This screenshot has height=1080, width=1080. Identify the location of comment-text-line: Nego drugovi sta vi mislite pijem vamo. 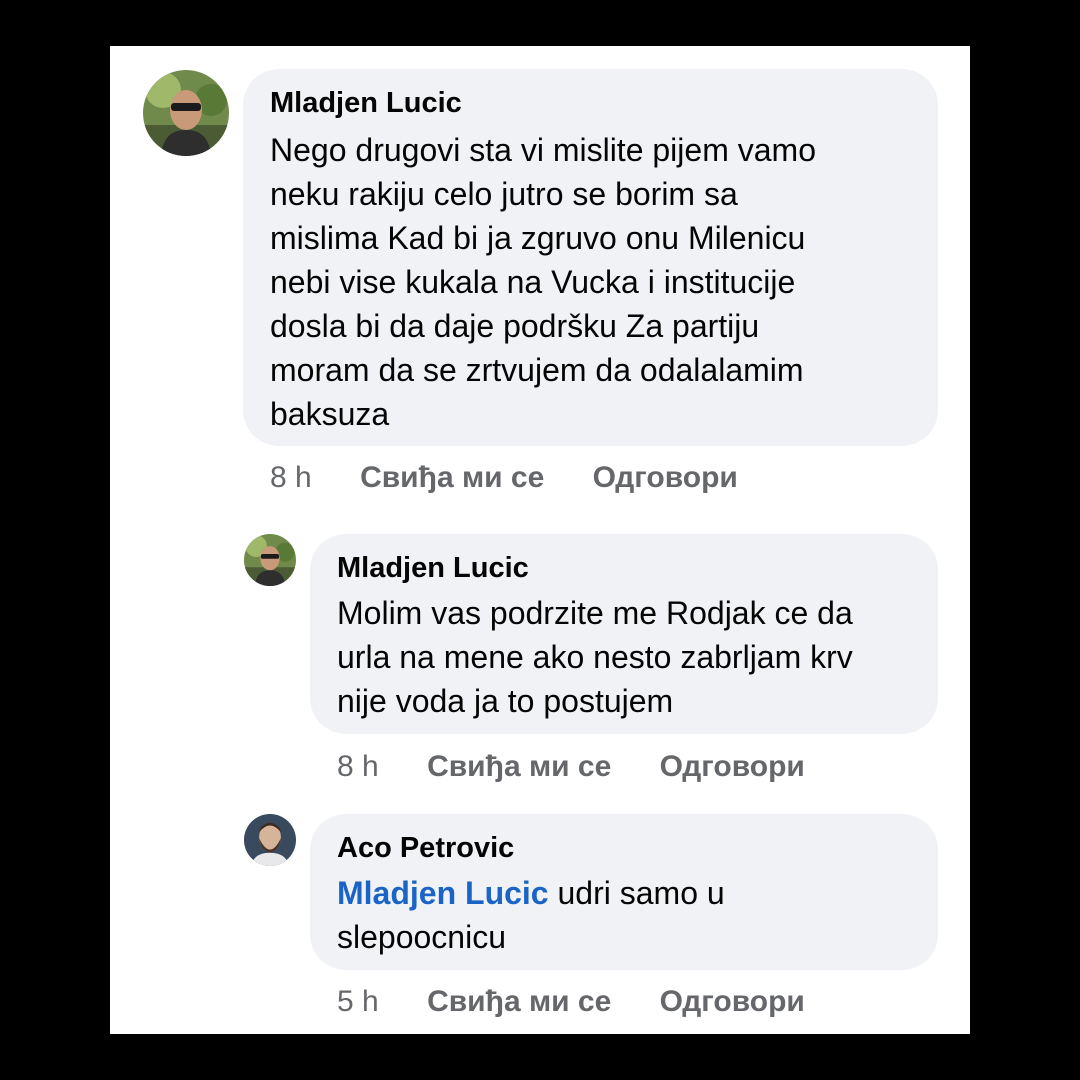
(543, 150).